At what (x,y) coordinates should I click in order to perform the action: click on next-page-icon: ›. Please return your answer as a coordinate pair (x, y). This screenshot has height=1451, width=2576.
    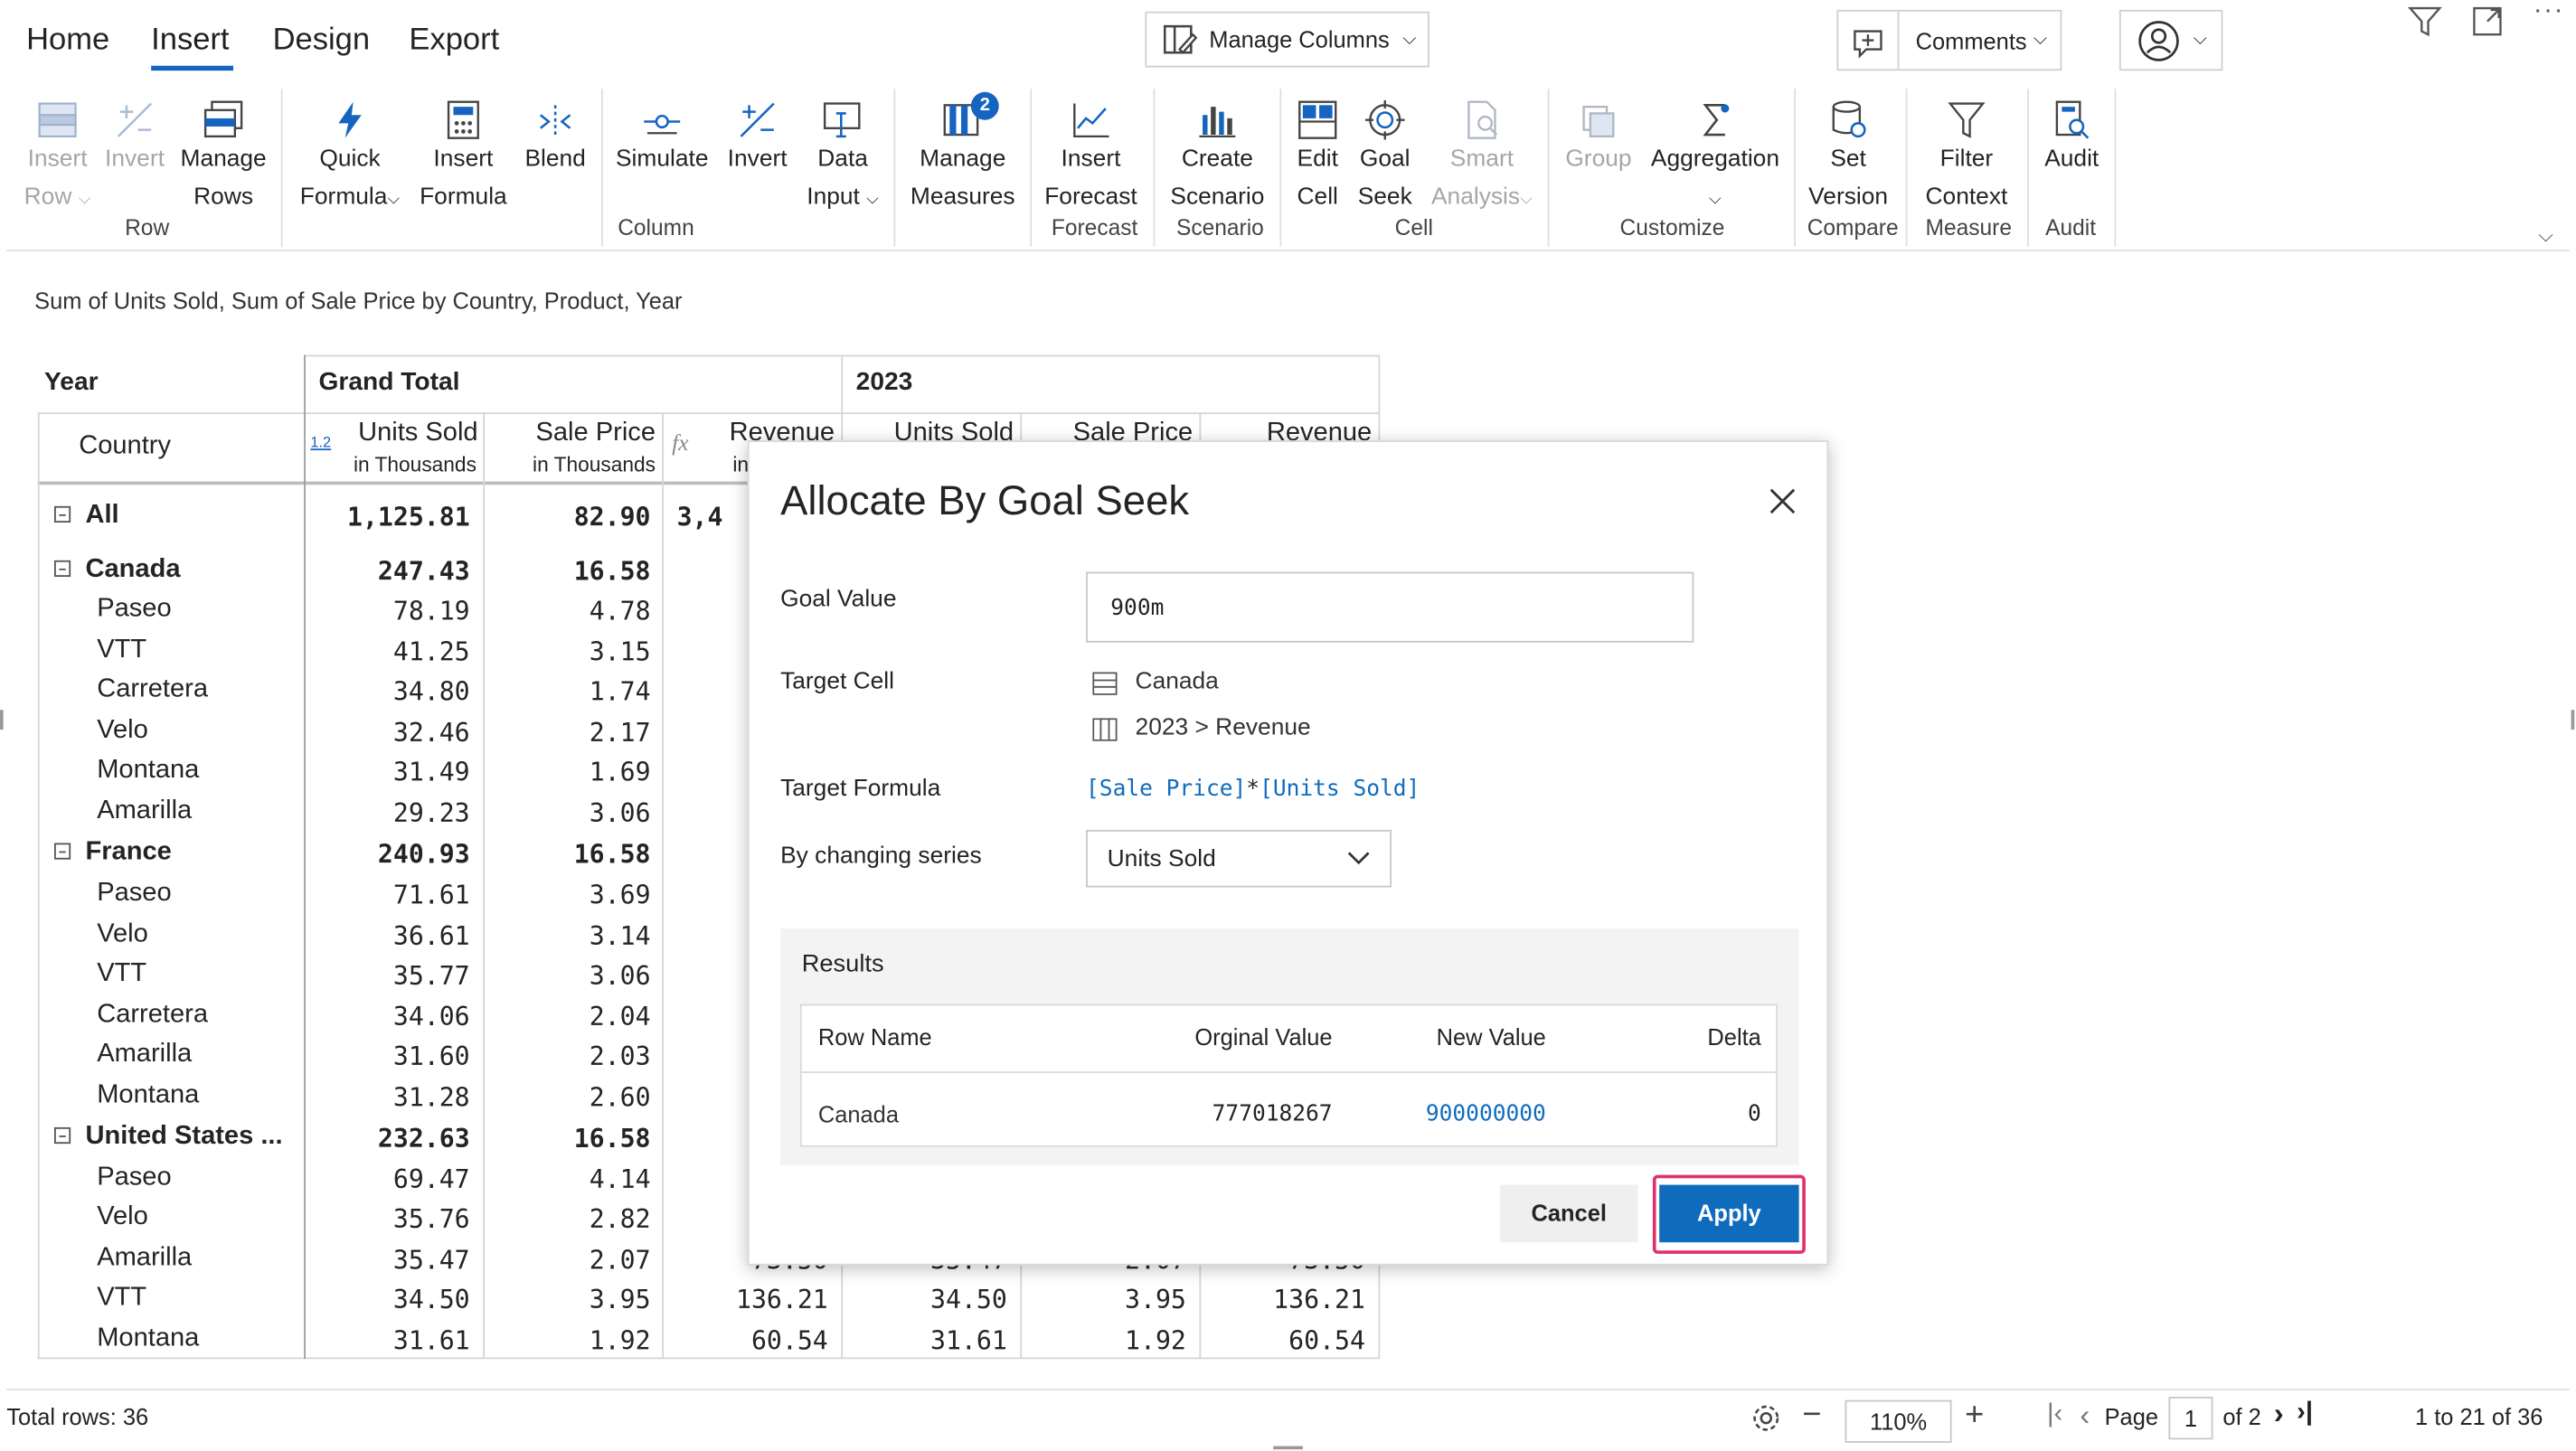
    Looking at the image, I should click on (2279, 1414).